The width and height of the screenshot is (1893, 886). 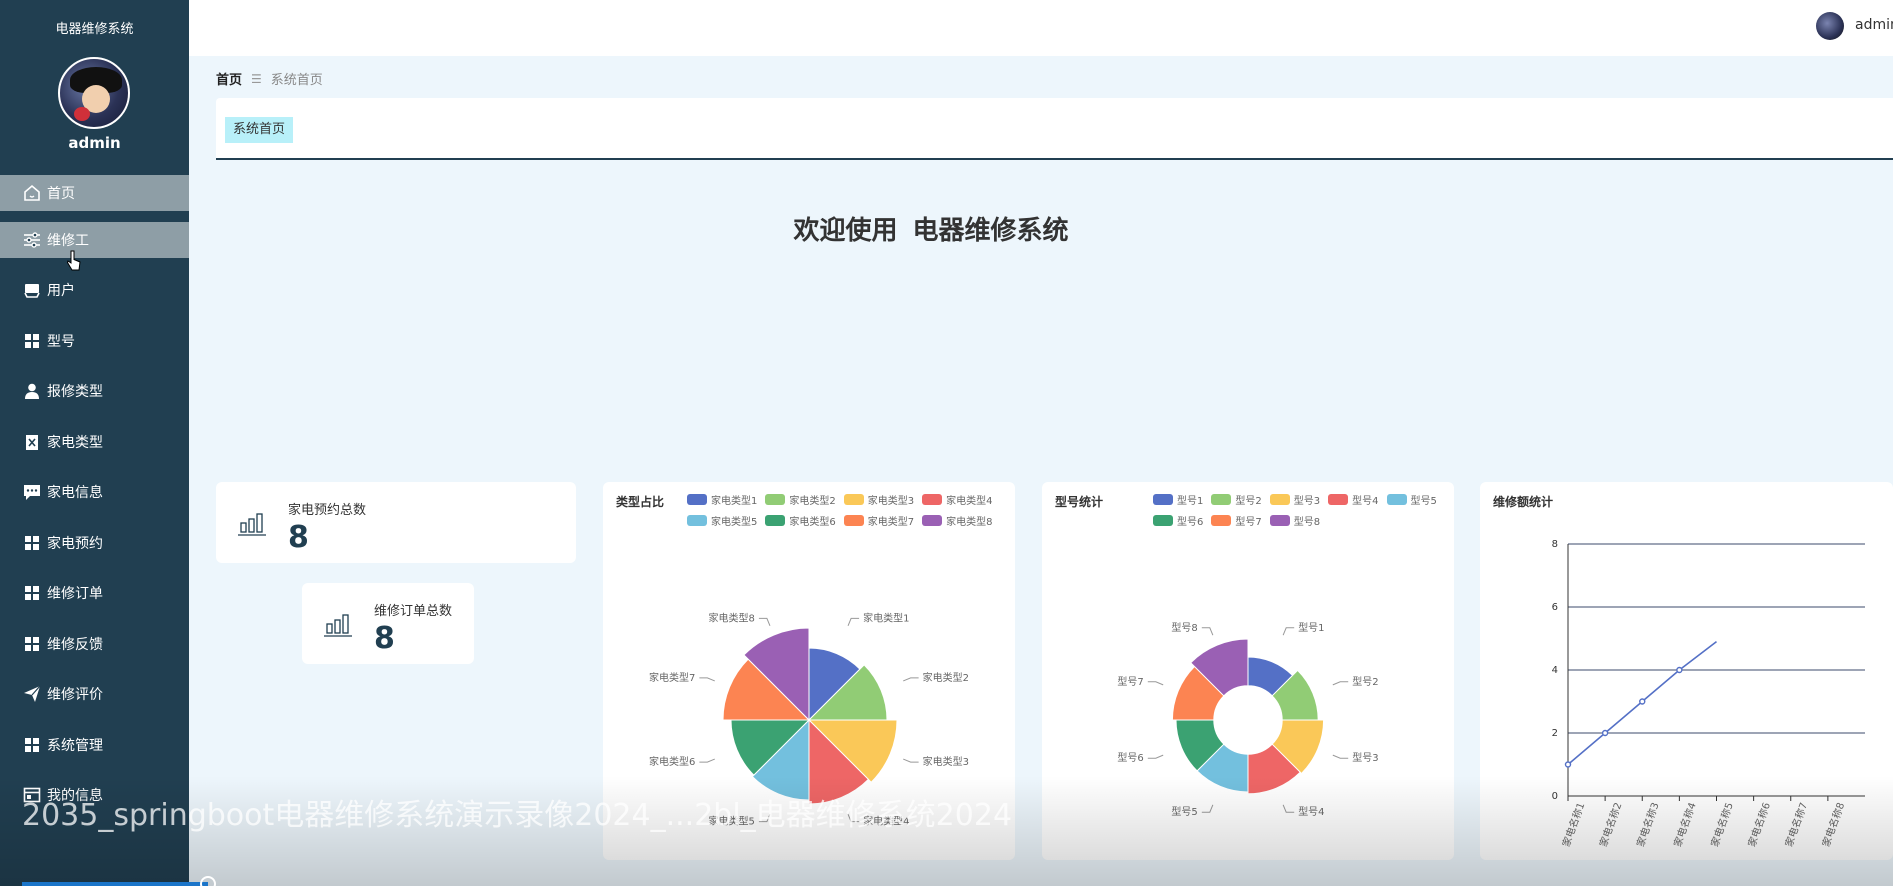 What do you see at coordinates (75, 392) in the screenshot?
I see `sidebar-item-label: 报修类型` at bounding box center [75, 392].